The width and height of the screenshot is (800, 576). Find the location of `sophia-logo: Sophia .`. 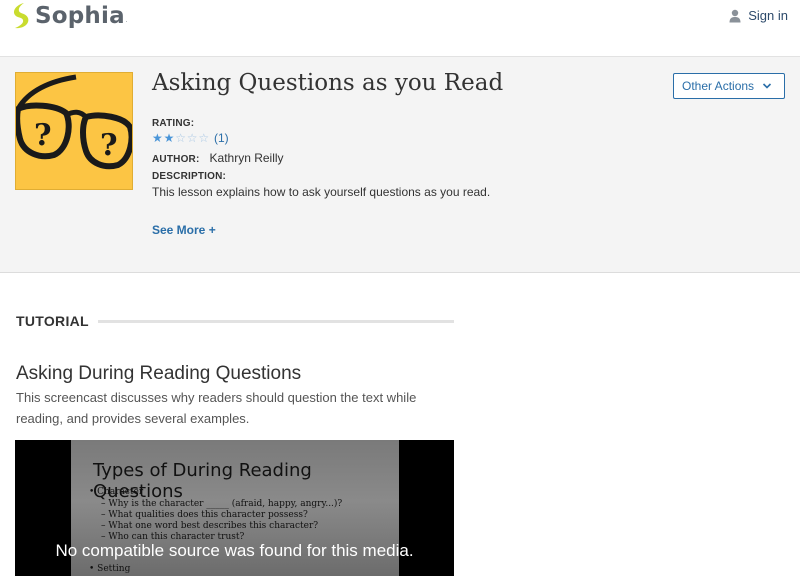

sophia-logo: Sophia . is located at coordinates (68, 16).